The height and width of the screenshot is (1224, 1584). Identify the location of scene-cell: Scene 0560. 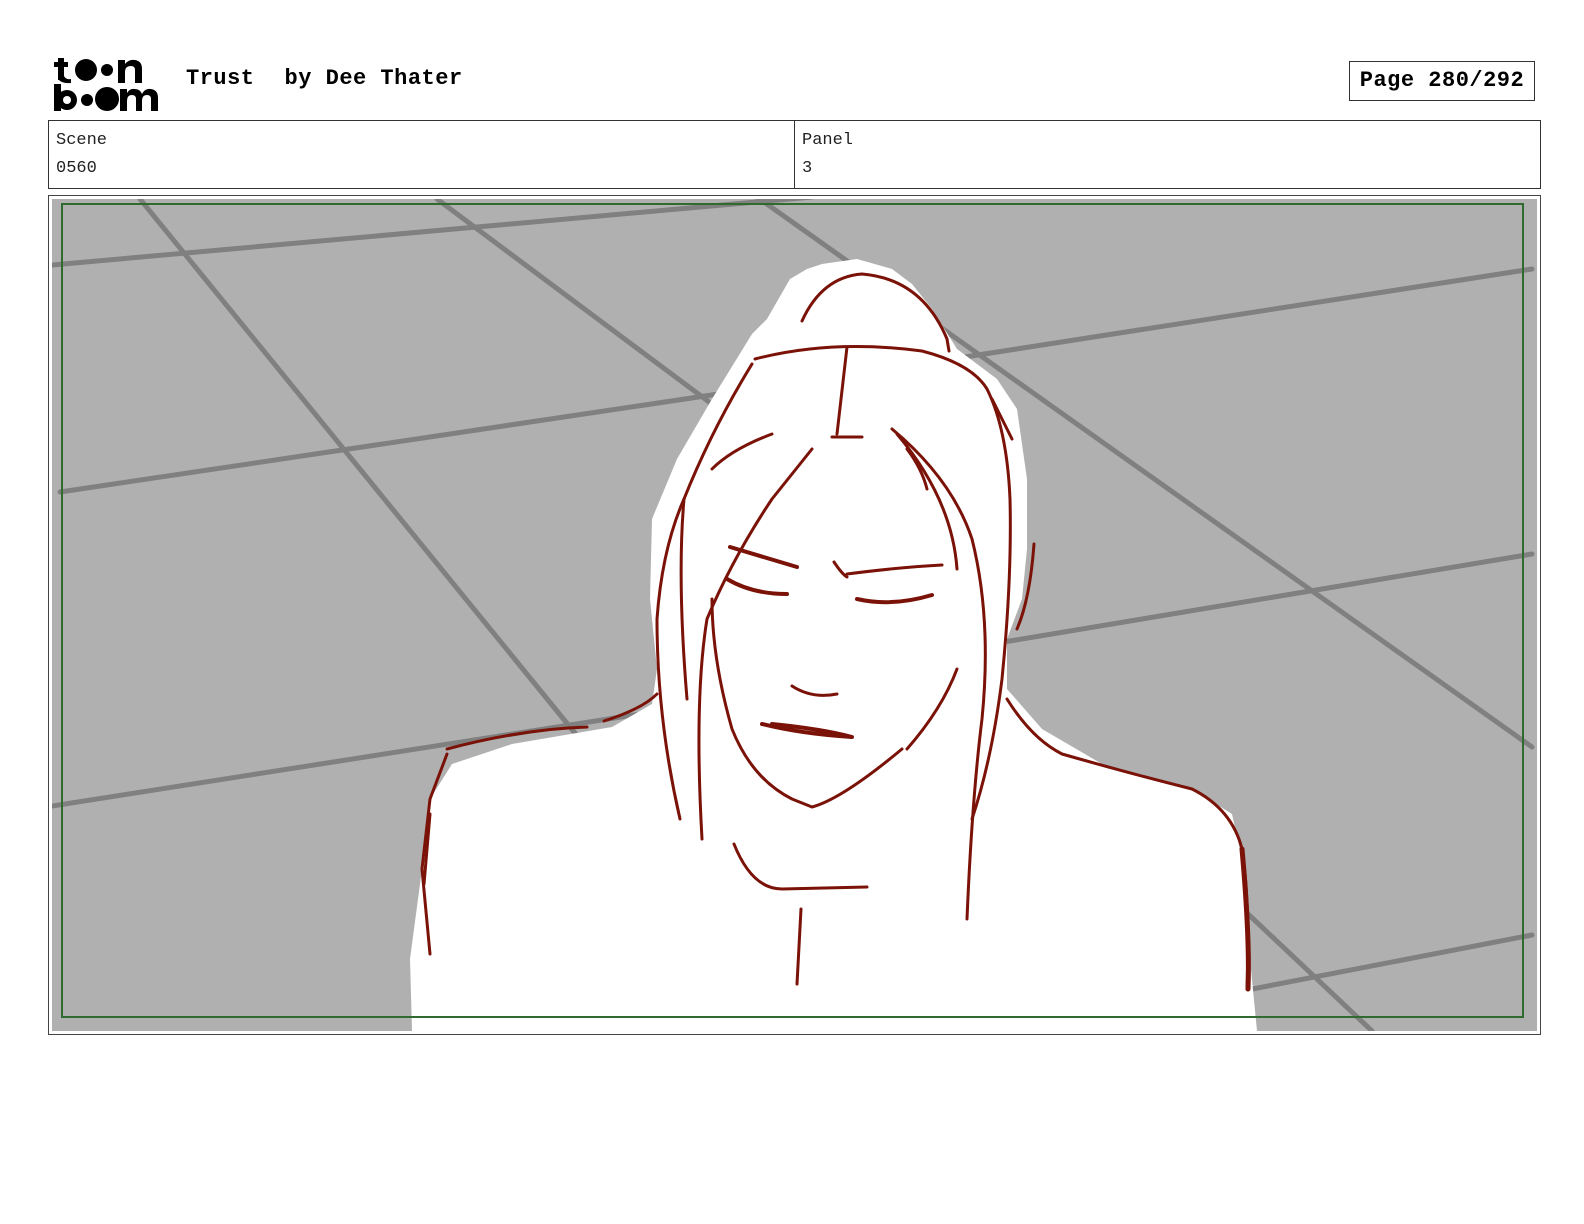
(421, 154).